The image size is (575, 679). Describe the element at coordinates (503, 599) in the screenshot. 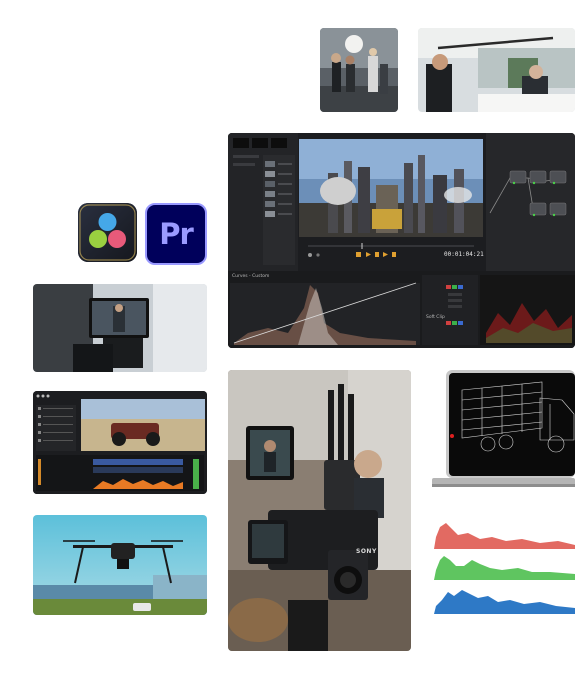

I see `histogram-blue` at that location.